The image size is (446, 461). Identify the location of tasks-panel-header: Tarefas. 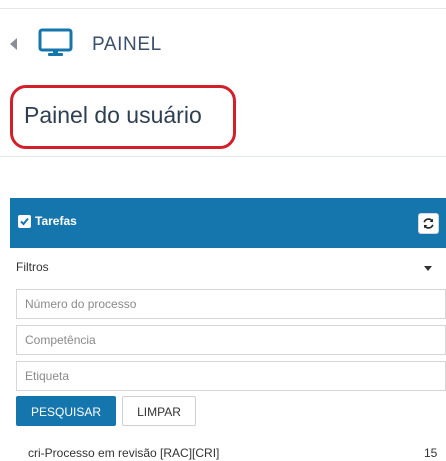
(228, 223).